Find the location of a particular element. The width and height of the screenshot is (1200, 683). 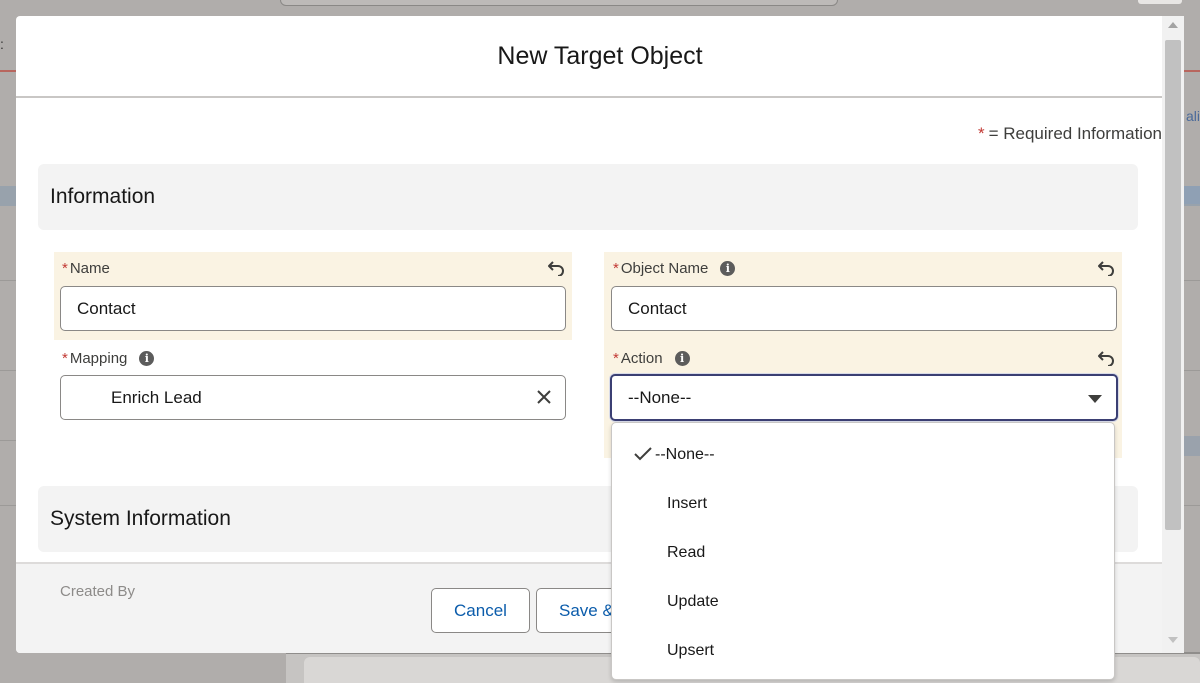

scroll-up-arrow-icon is located at coordinates (1173, 25).